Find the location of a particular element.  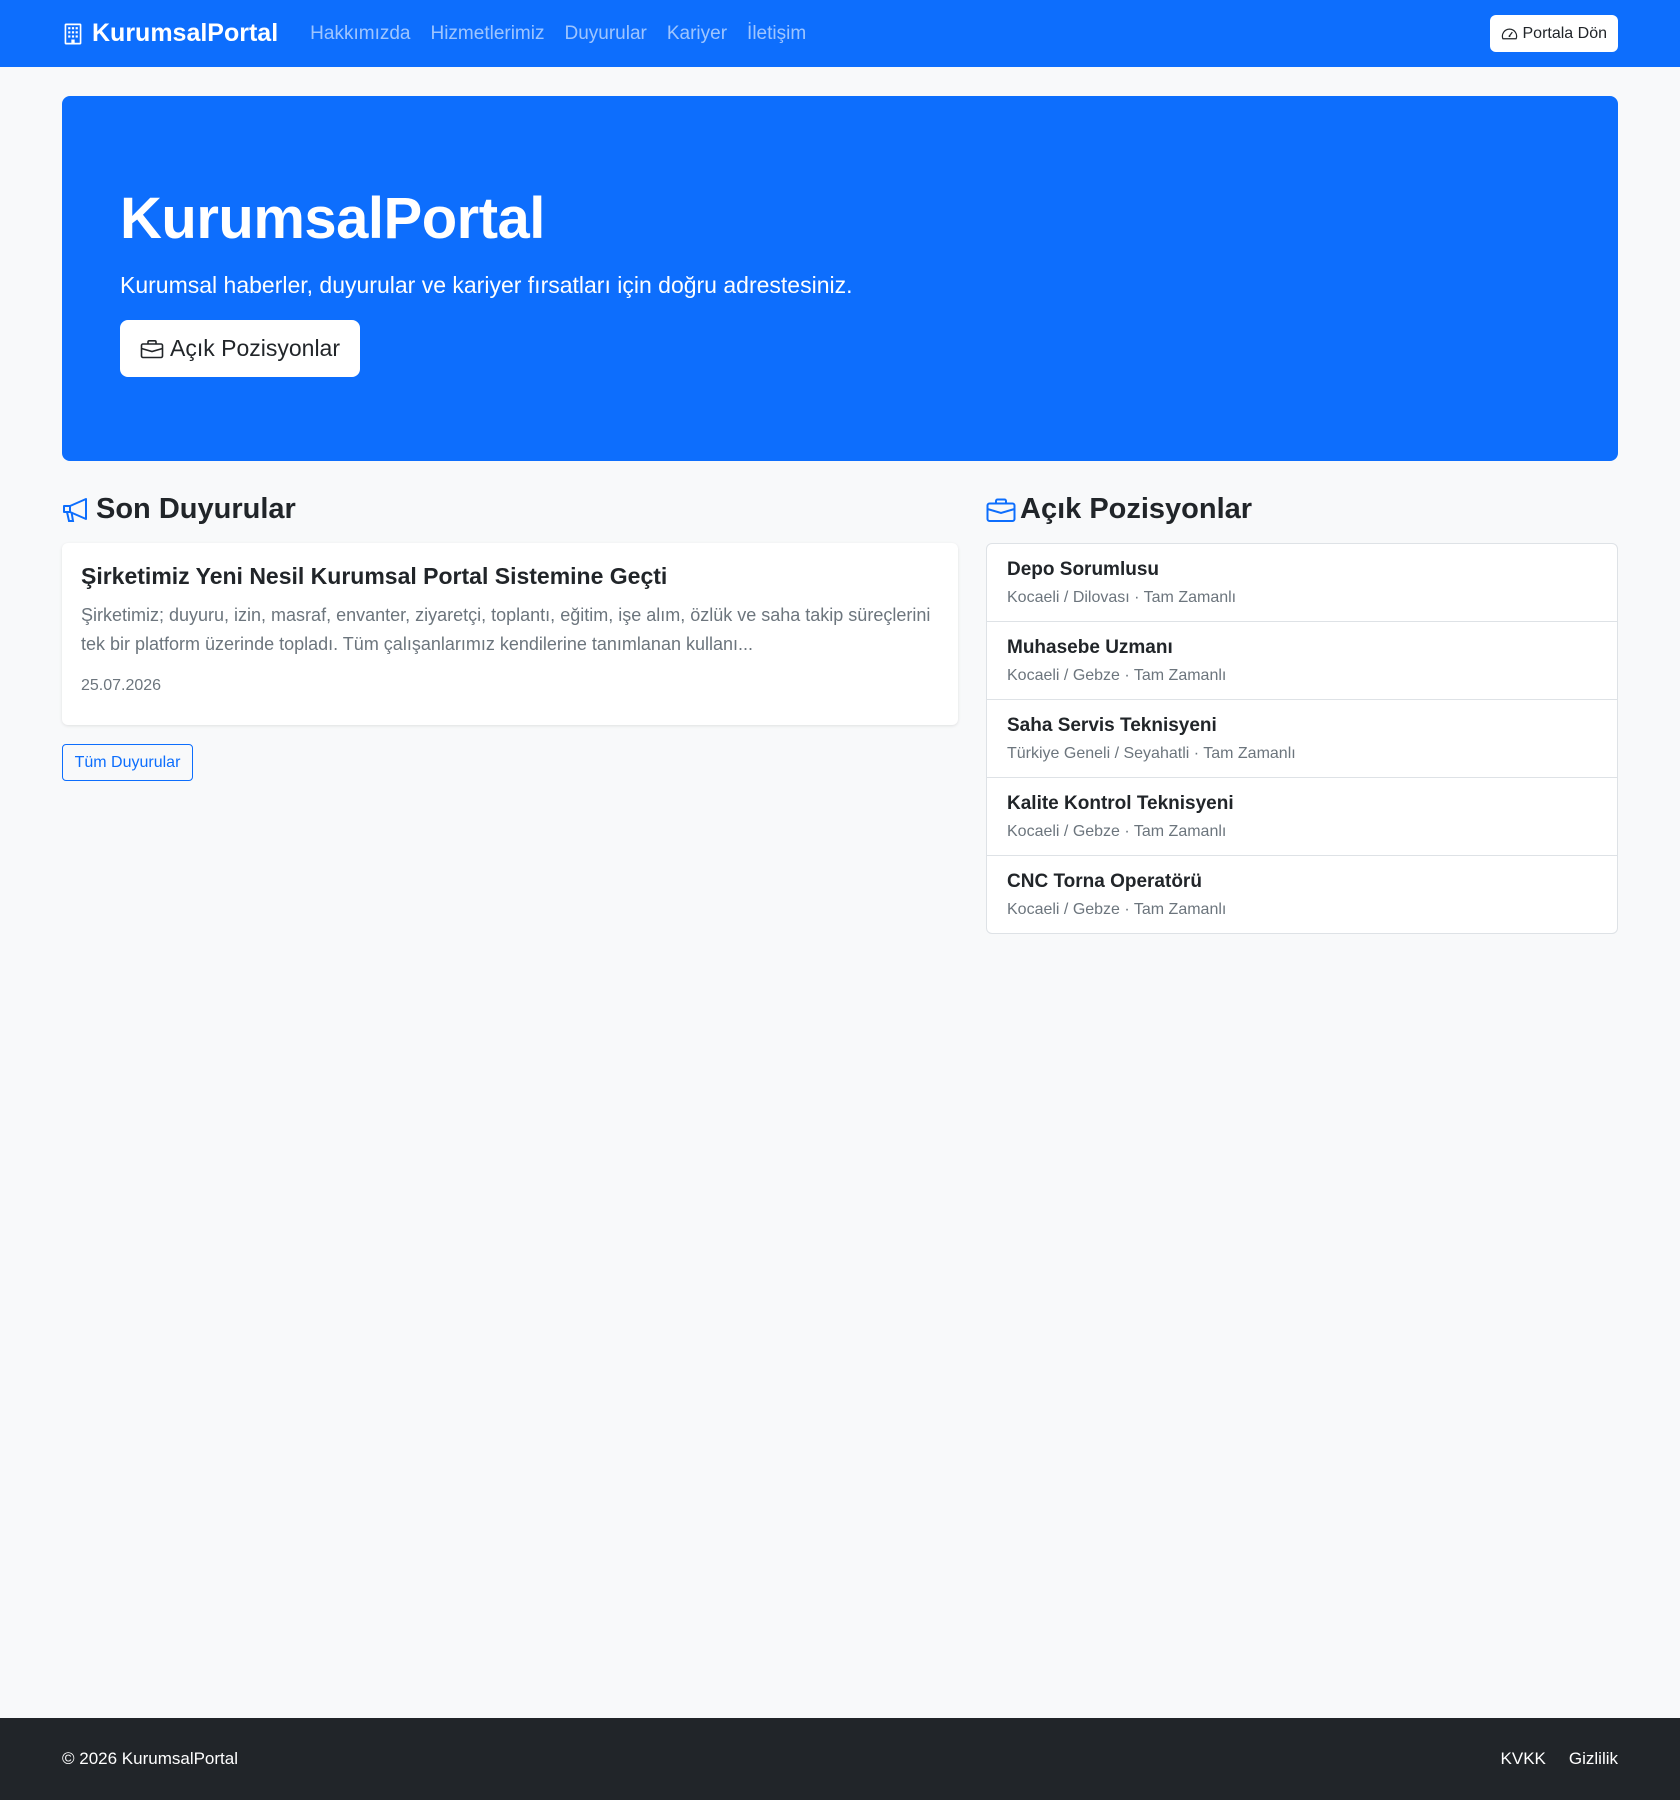

open-positions-button: Açık Pozisyonlar is located at coordinates (240, 348).